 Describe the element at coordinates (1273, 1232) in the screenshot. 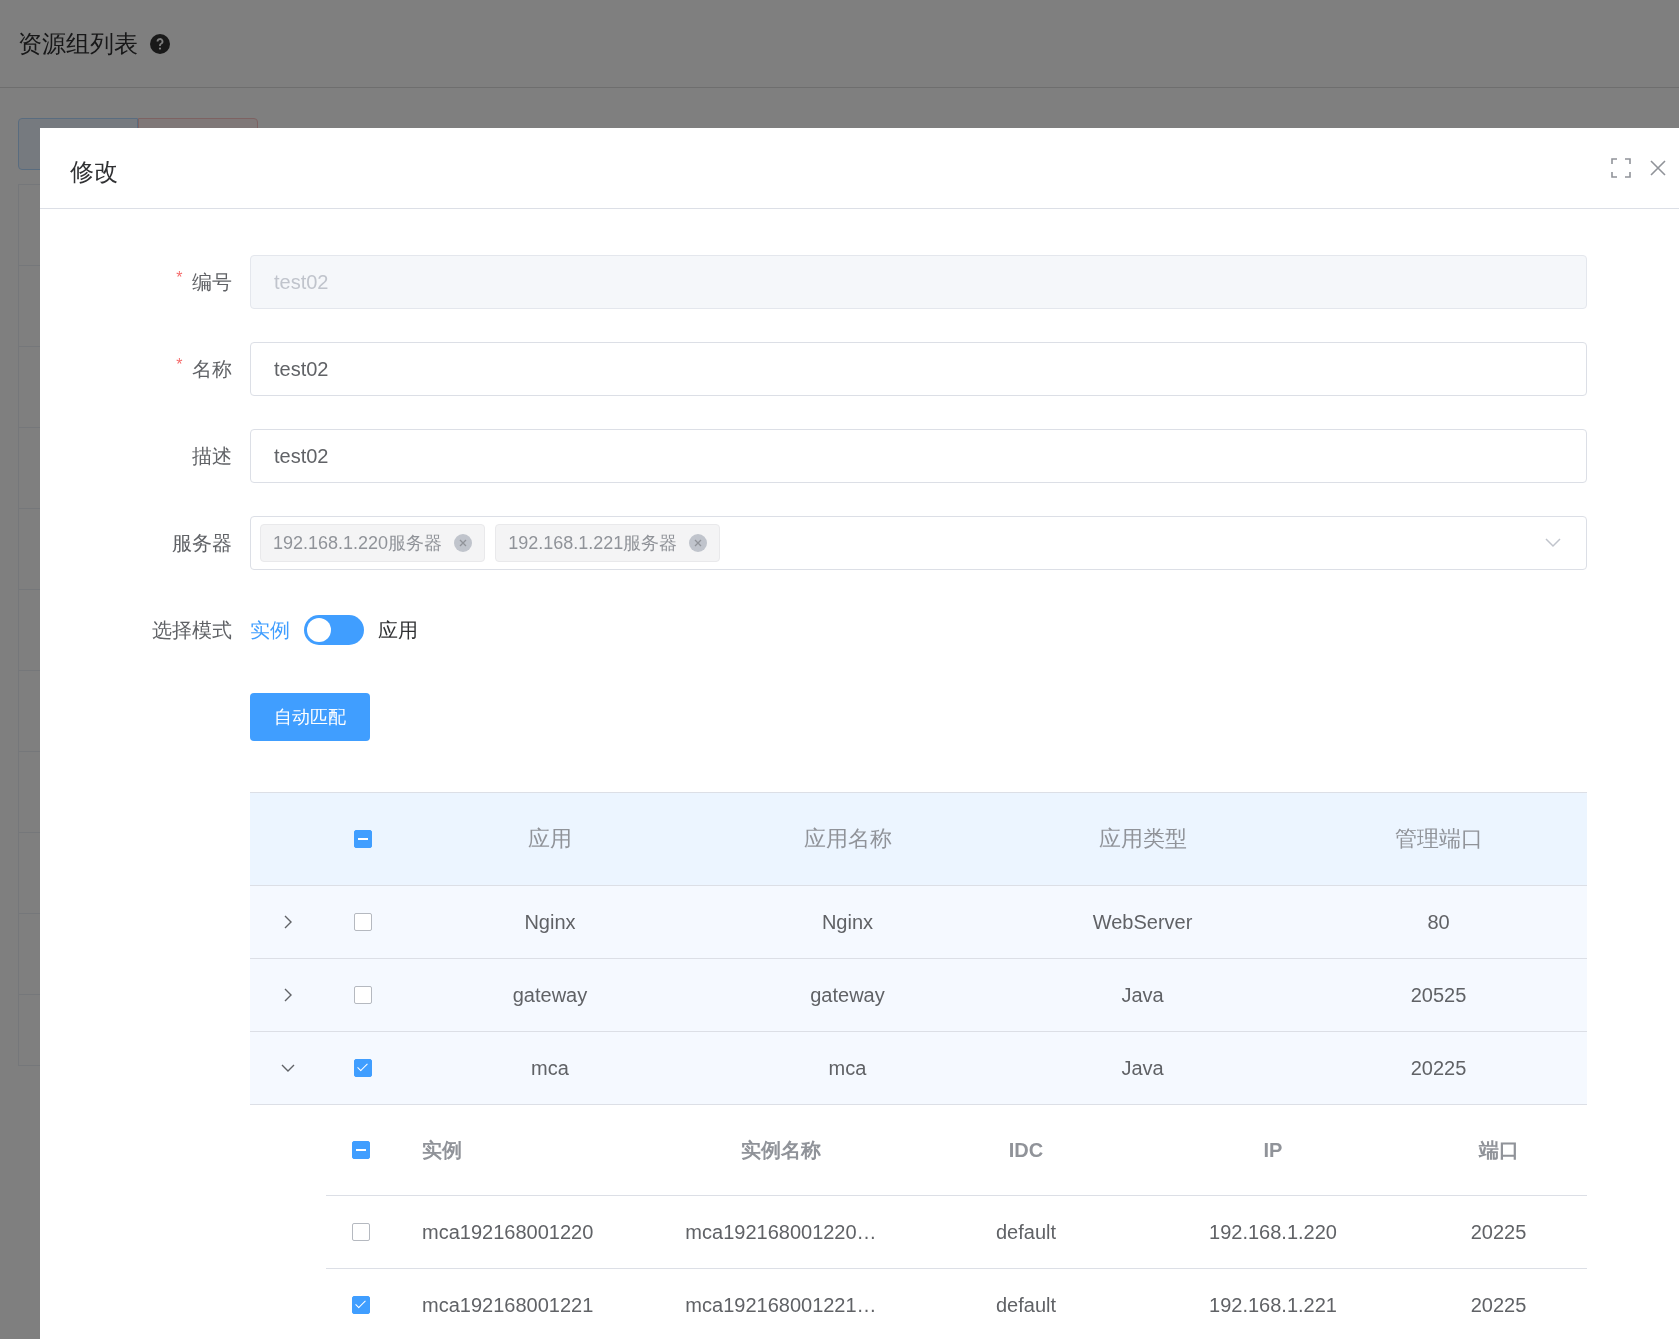

I see `table-cell: 192.168.1.220` at that location.